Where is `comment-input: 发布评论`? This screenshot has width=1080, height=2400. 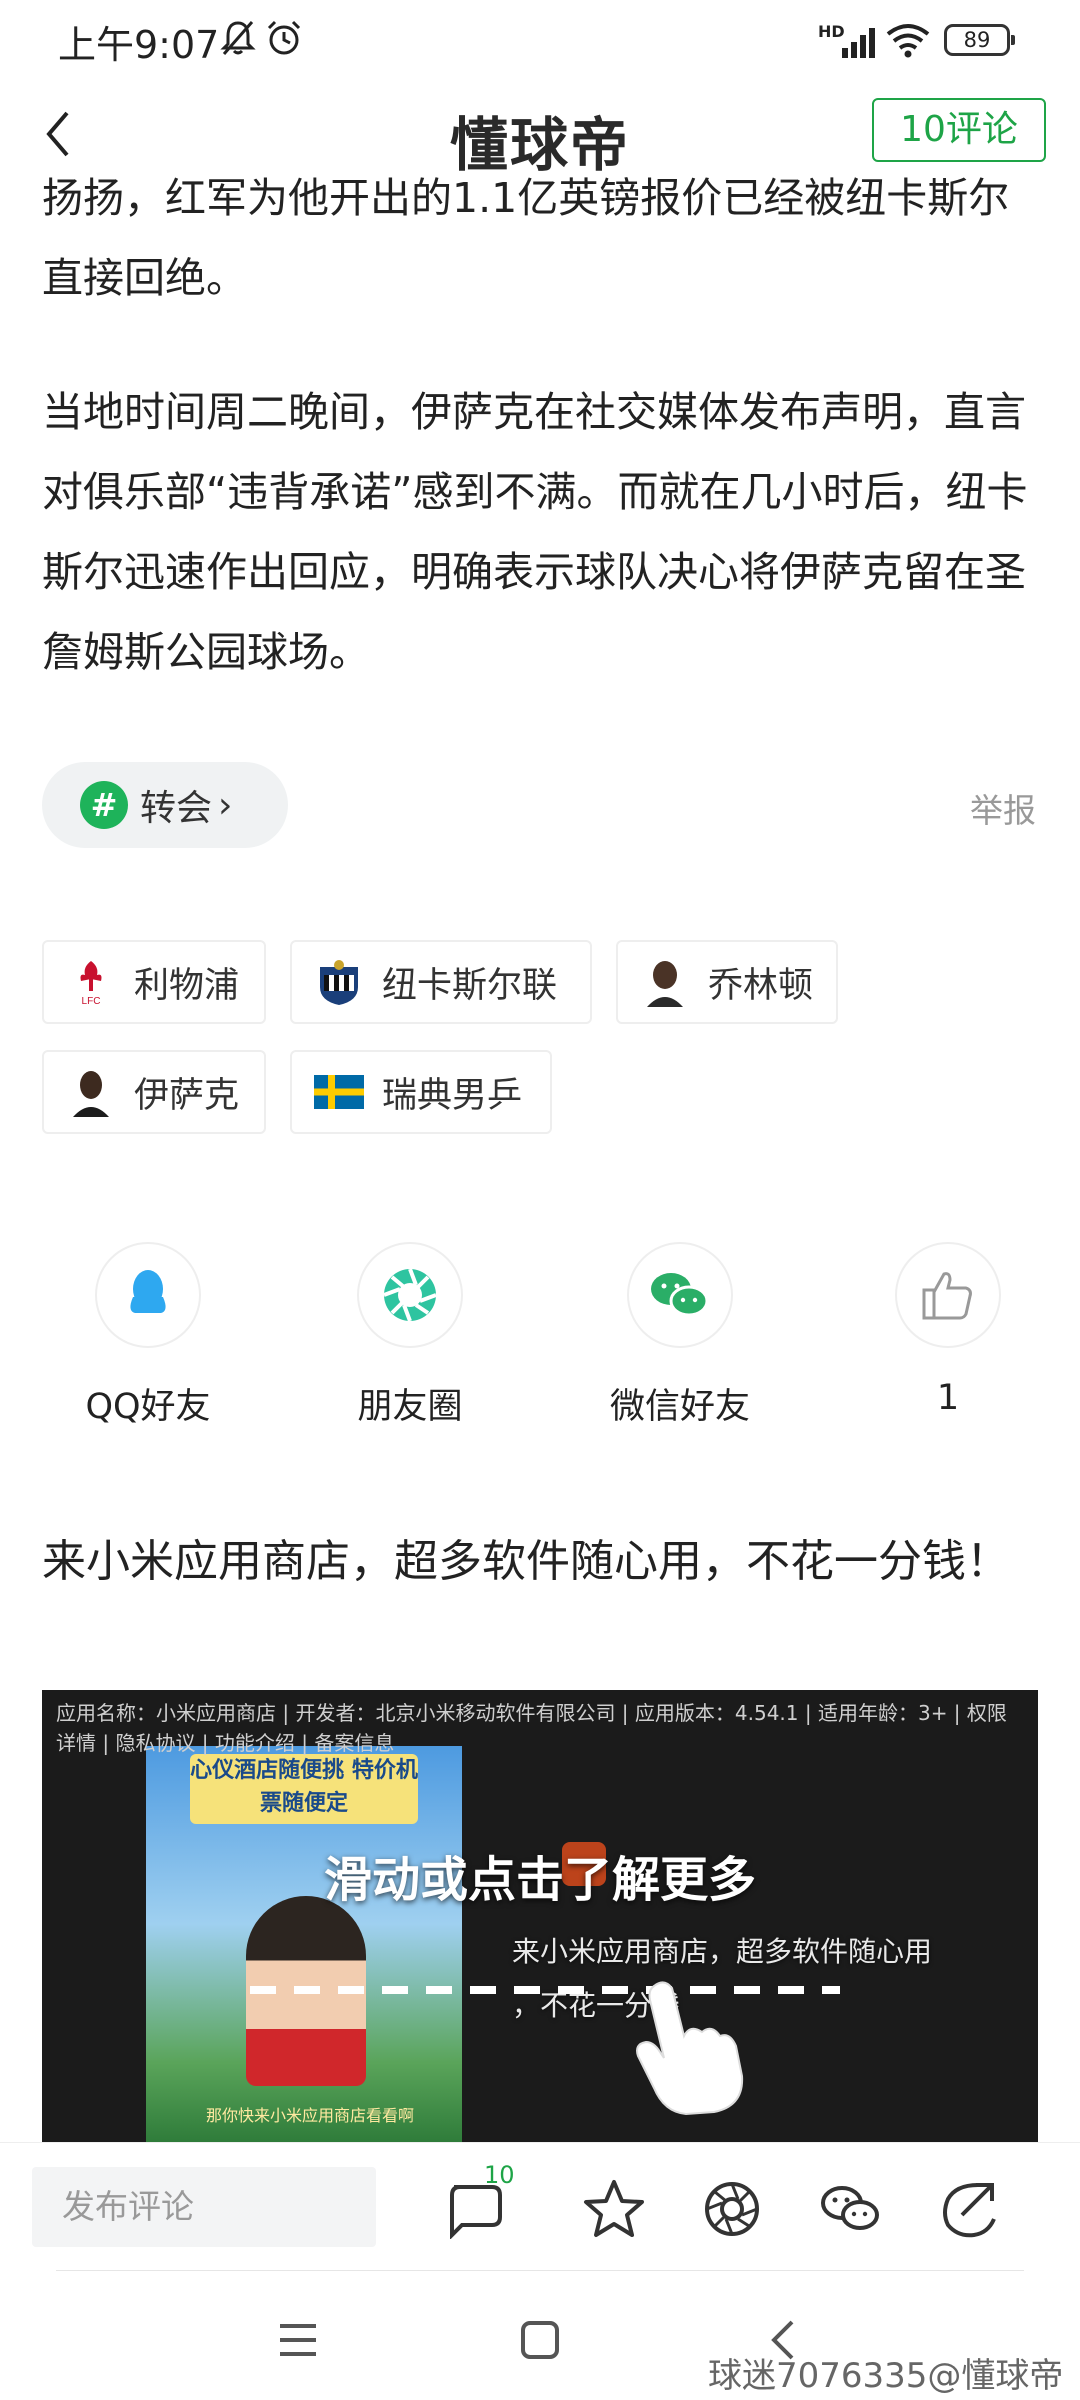 comment-input: 发布评论 is located at coordinates (204, 2207).